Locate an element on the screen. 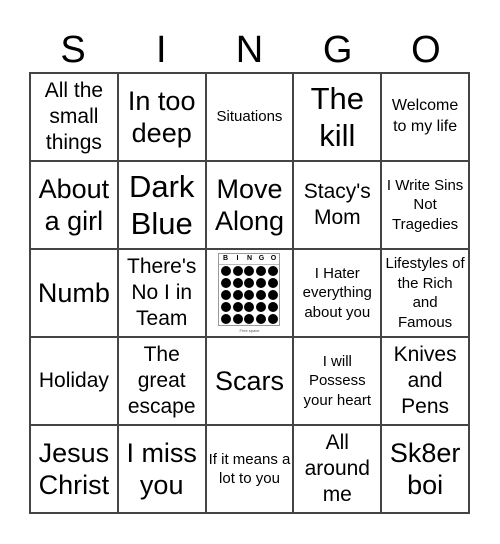 The height and width of the screenshot is (544, 500). free-space-cell: B I N G O Free space is located at coordinates (249, 293).